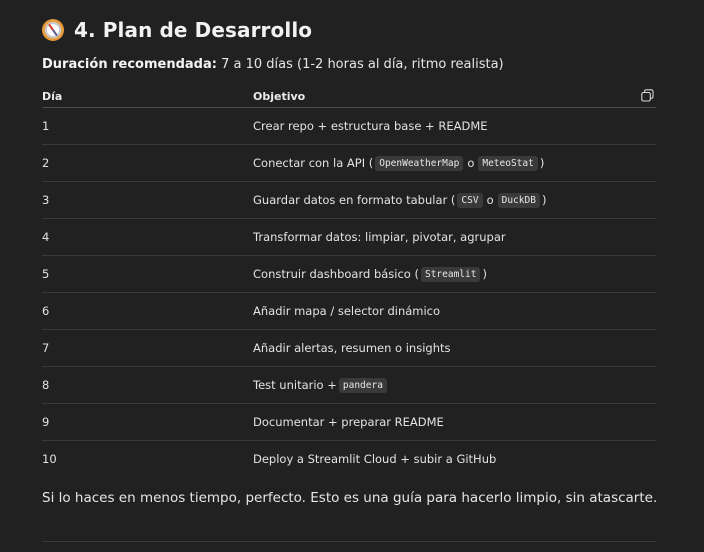  I want to click on day-cell: 6, so click(46, 311).